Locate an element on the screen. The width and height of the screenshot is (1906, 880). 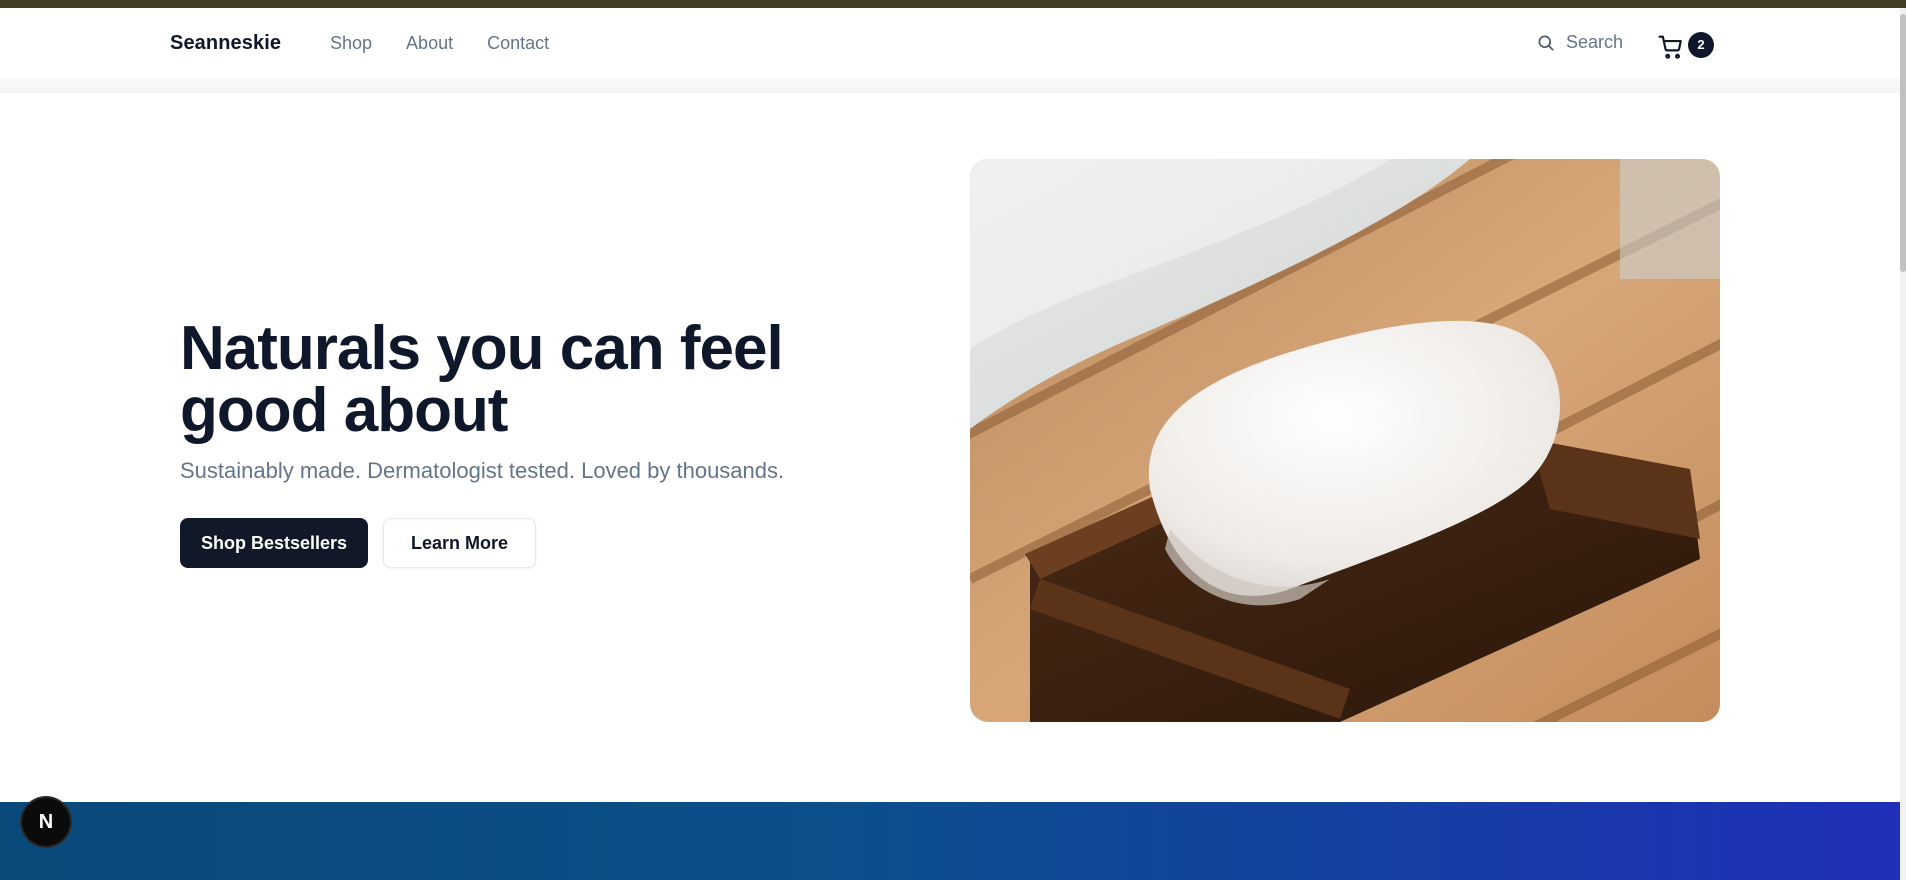
header-shadow is located at coordinates (950, 85).